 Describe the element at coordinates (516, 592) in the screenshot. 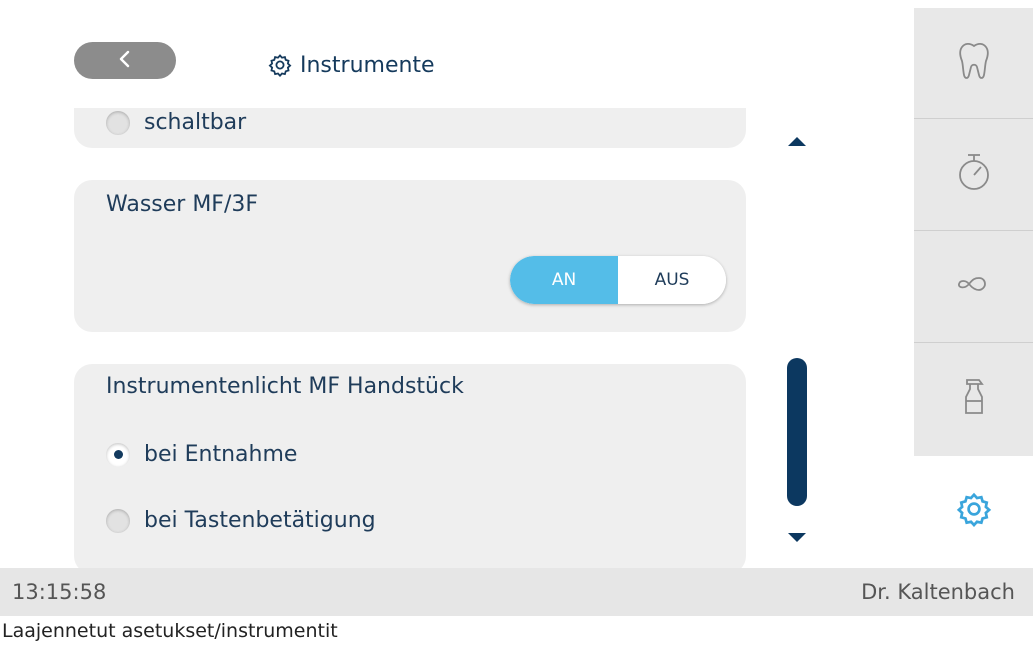

I see `status-bar: 13:15:58 Dr. Kaltenbach` at that location.